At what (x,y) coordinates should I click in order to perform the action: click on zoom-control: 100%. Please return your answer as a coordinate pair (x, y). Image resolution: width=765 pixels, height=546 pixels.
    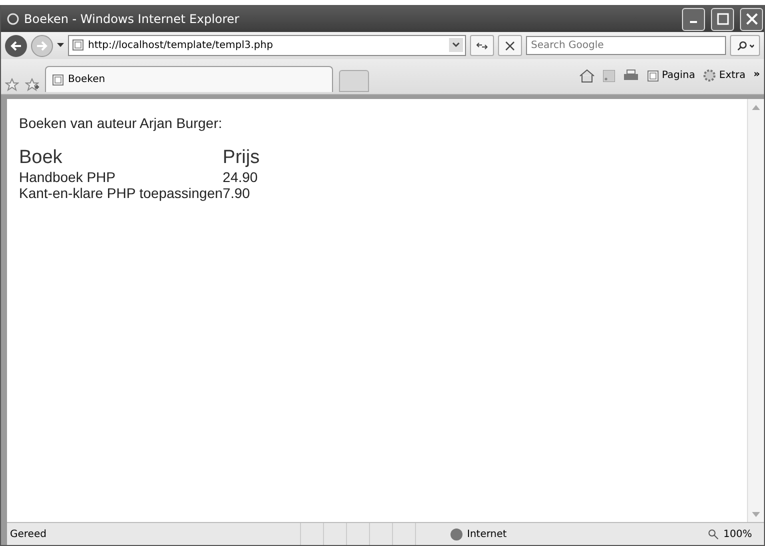
    Looking at the image, I should click on (736, 534).